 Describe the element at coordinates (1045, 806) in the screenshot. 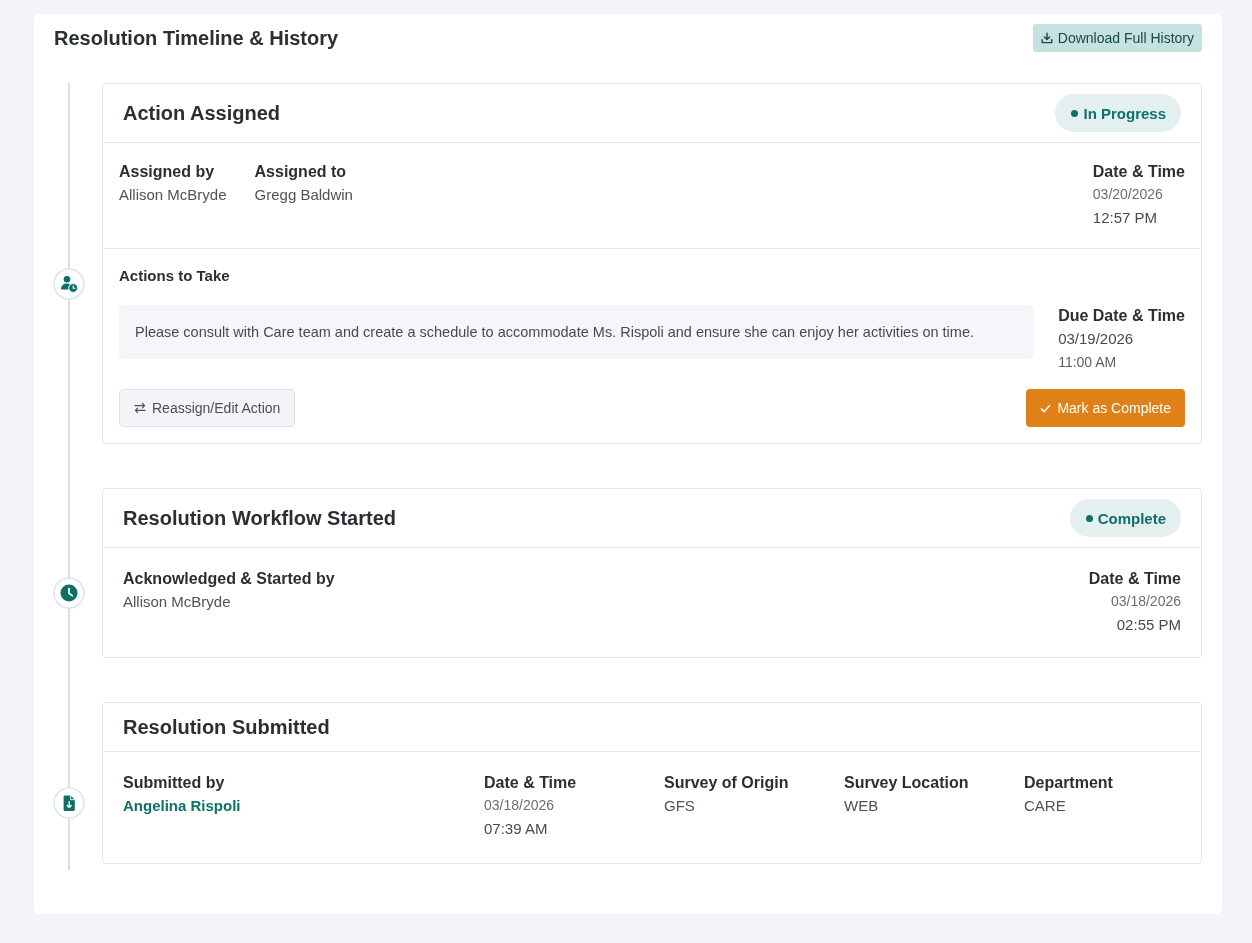

I see `field-value: CARE` at that location.